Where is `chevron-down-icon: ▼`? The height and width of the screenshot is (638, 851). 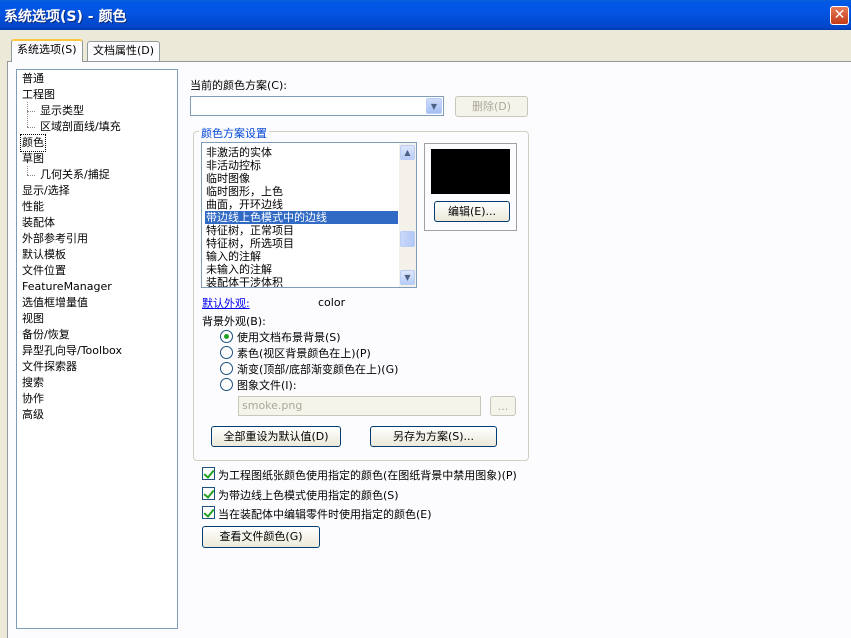 chevron-down-icon: ▼ is located at coordinates (434, 106).